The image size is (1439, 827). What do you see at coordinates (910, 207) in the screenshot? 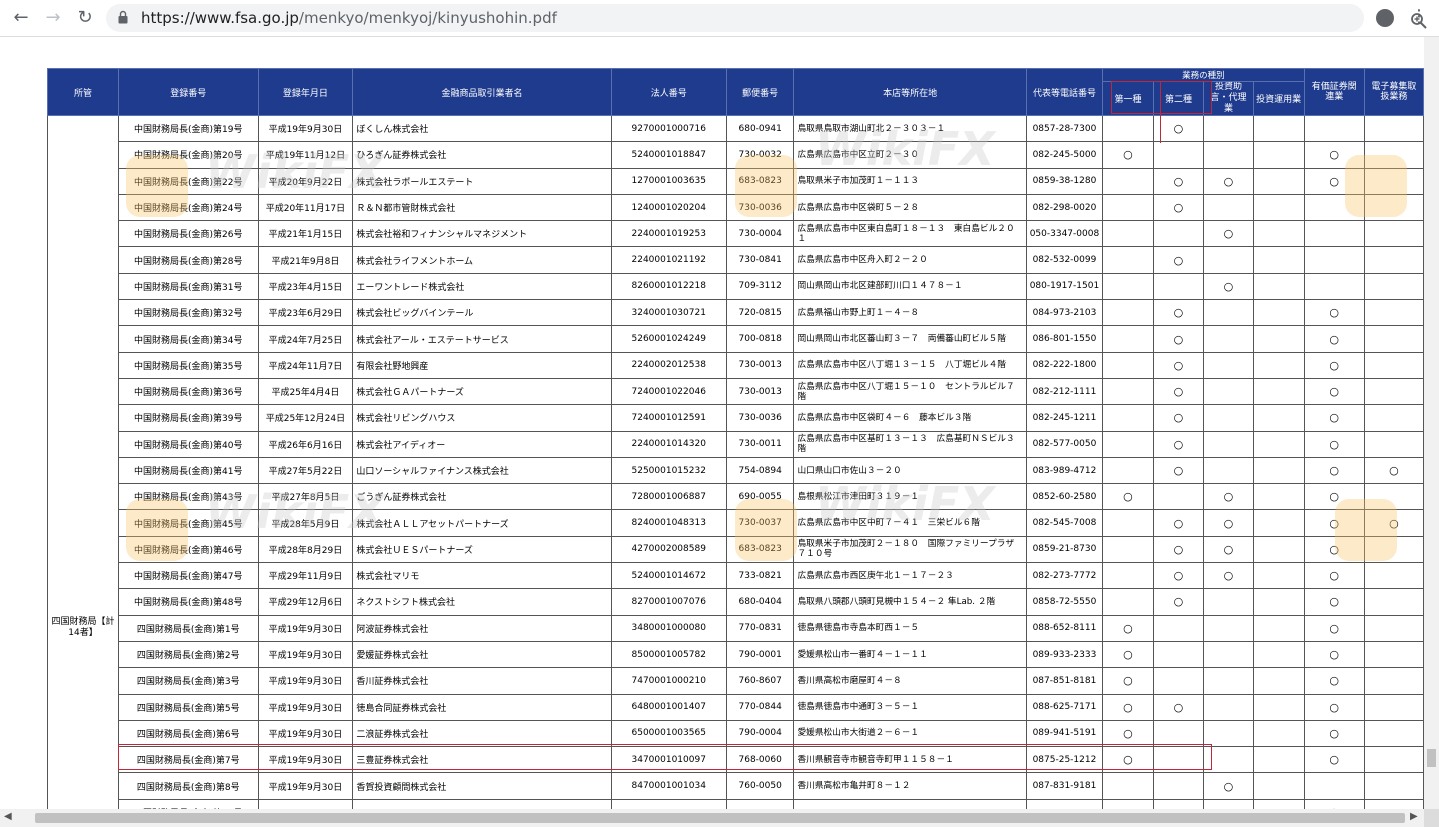
I see `address: 広島県広島市中区袋町５－２８` at bounding box center [910, 207].